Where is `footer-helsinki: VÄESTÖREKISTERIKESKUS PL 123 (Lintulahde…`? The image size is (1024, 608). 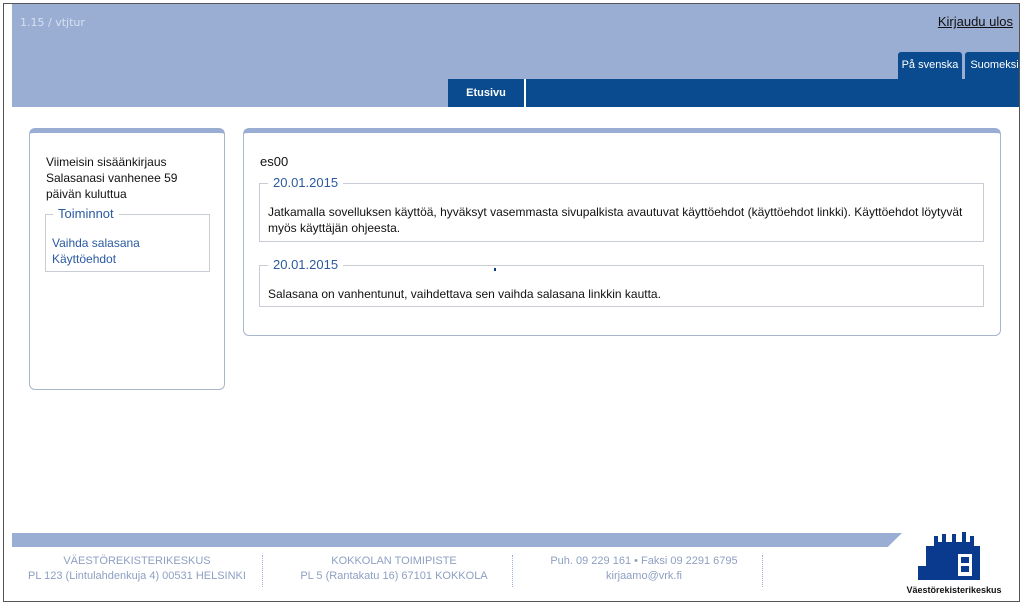 footer-helsinki: VÄESTÖREKISTERIKESKUS PL 123 (Lintulahde… is located at coordinates (137, 569).